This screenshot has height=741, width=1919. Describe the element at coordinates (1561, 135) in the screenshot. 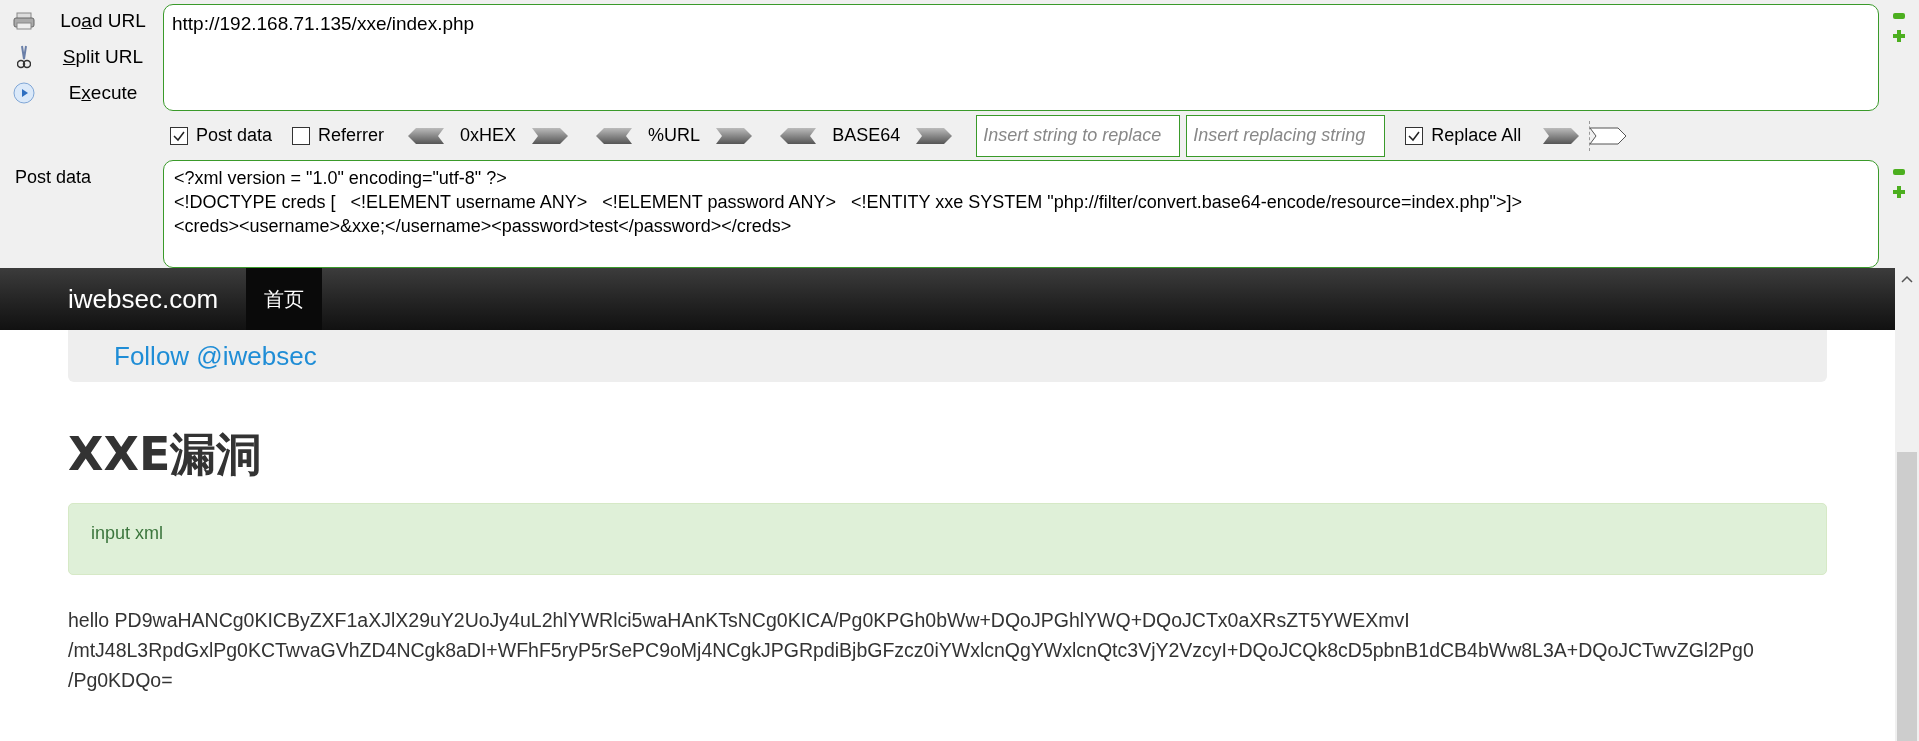

I see `replace-button` at that location.